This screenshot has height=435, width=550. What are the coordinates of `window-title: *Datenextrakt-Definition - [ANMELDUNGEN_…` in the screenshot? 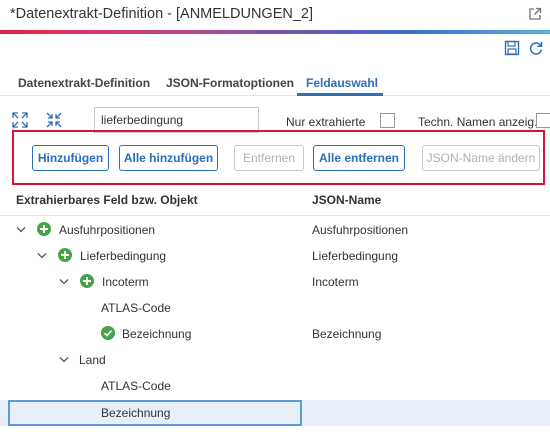 It's located at (161, 14).